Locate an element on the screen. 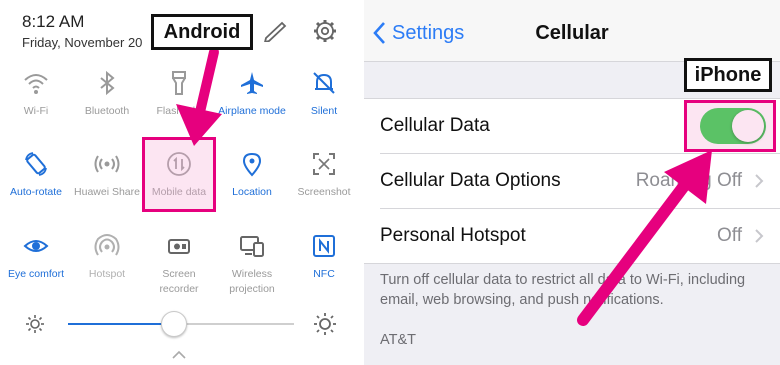  tile-label: Eye comfort is located at coordinates (36, 274).